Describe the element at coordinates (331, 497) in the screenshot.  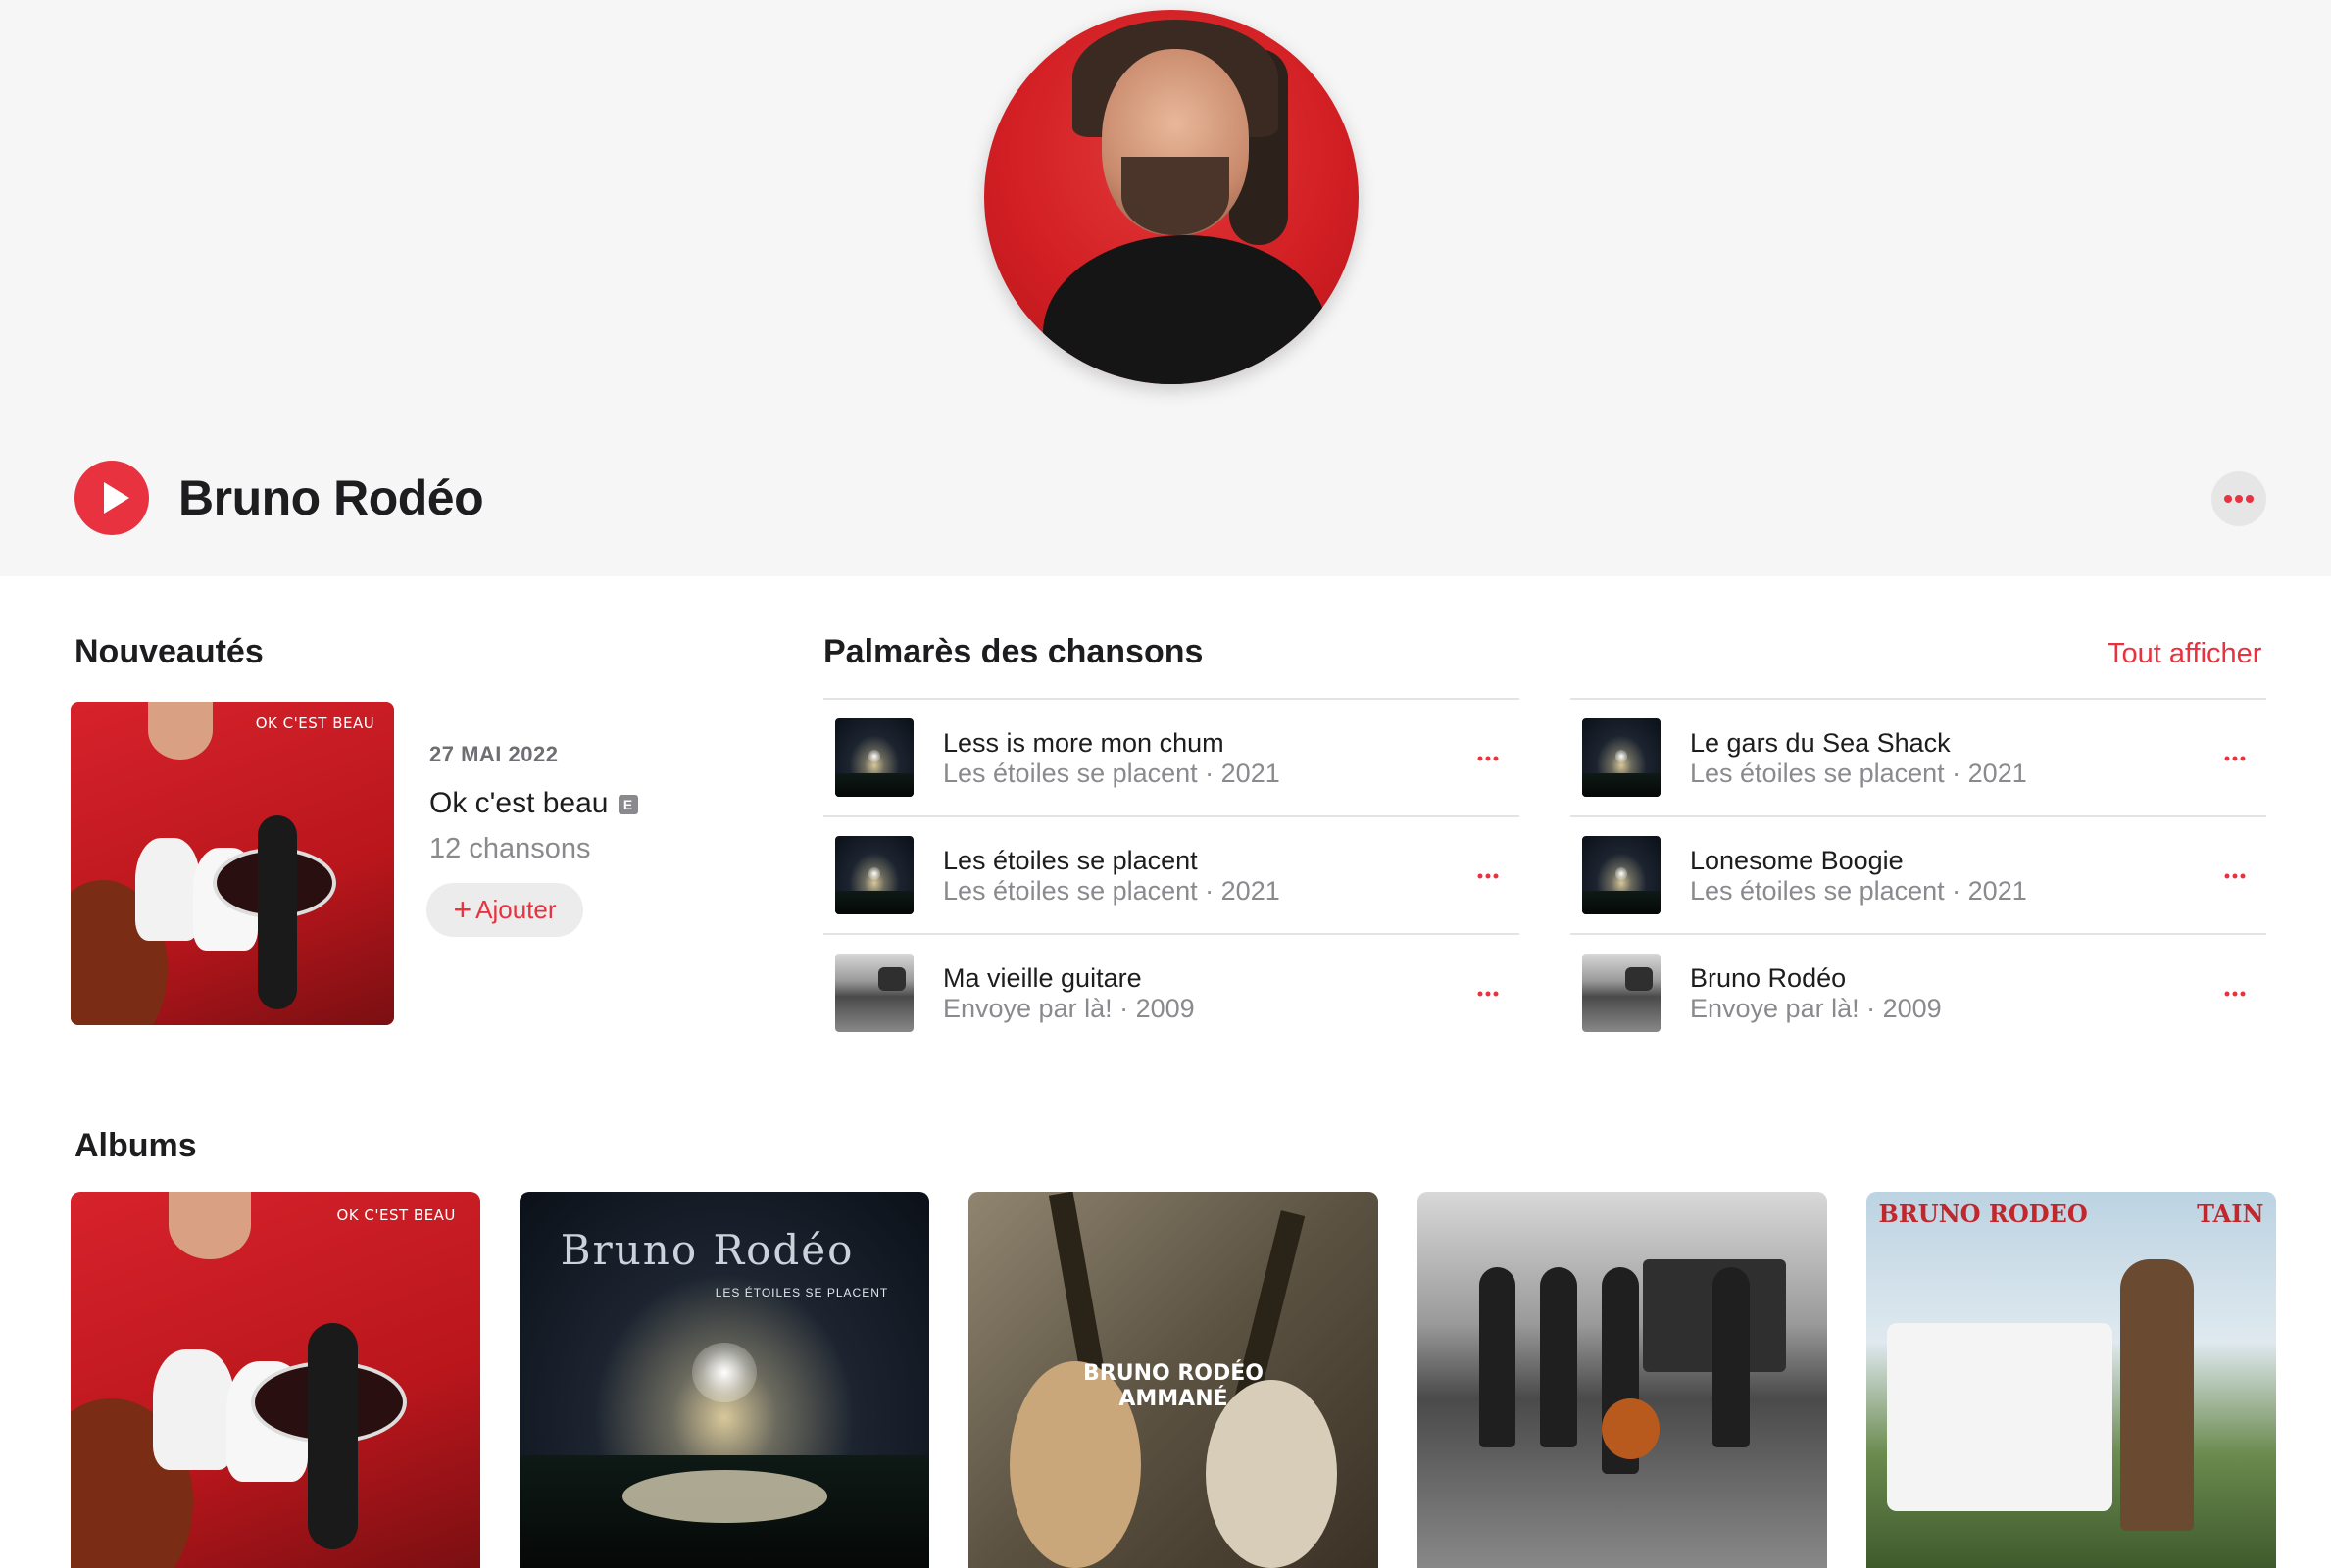
I see `artist-name: Bruno Rodéo` at that location.